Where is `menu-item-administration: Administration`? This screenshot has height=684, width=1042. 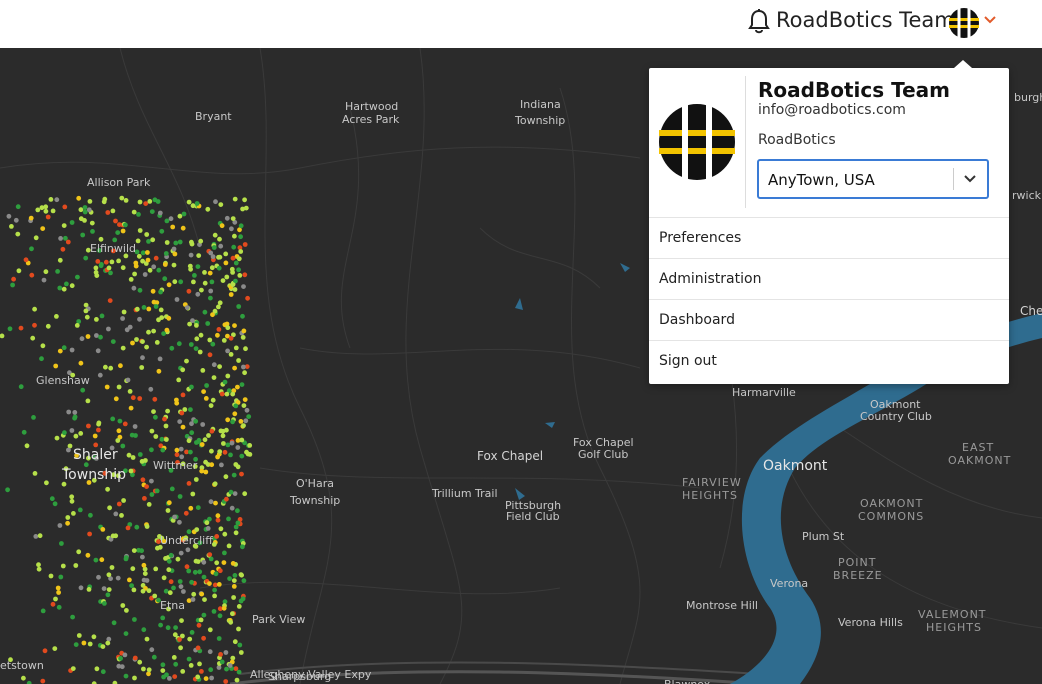 menu-item-administration: Administration is located at coordinates (829, 278).